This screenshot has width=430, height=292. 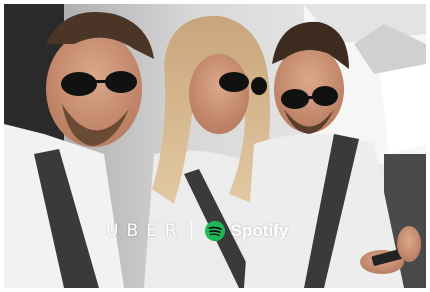 What do you see at coordinates (191, 231) in the screenshot?
I see `brand-divider` at bounding box center [191, 231].